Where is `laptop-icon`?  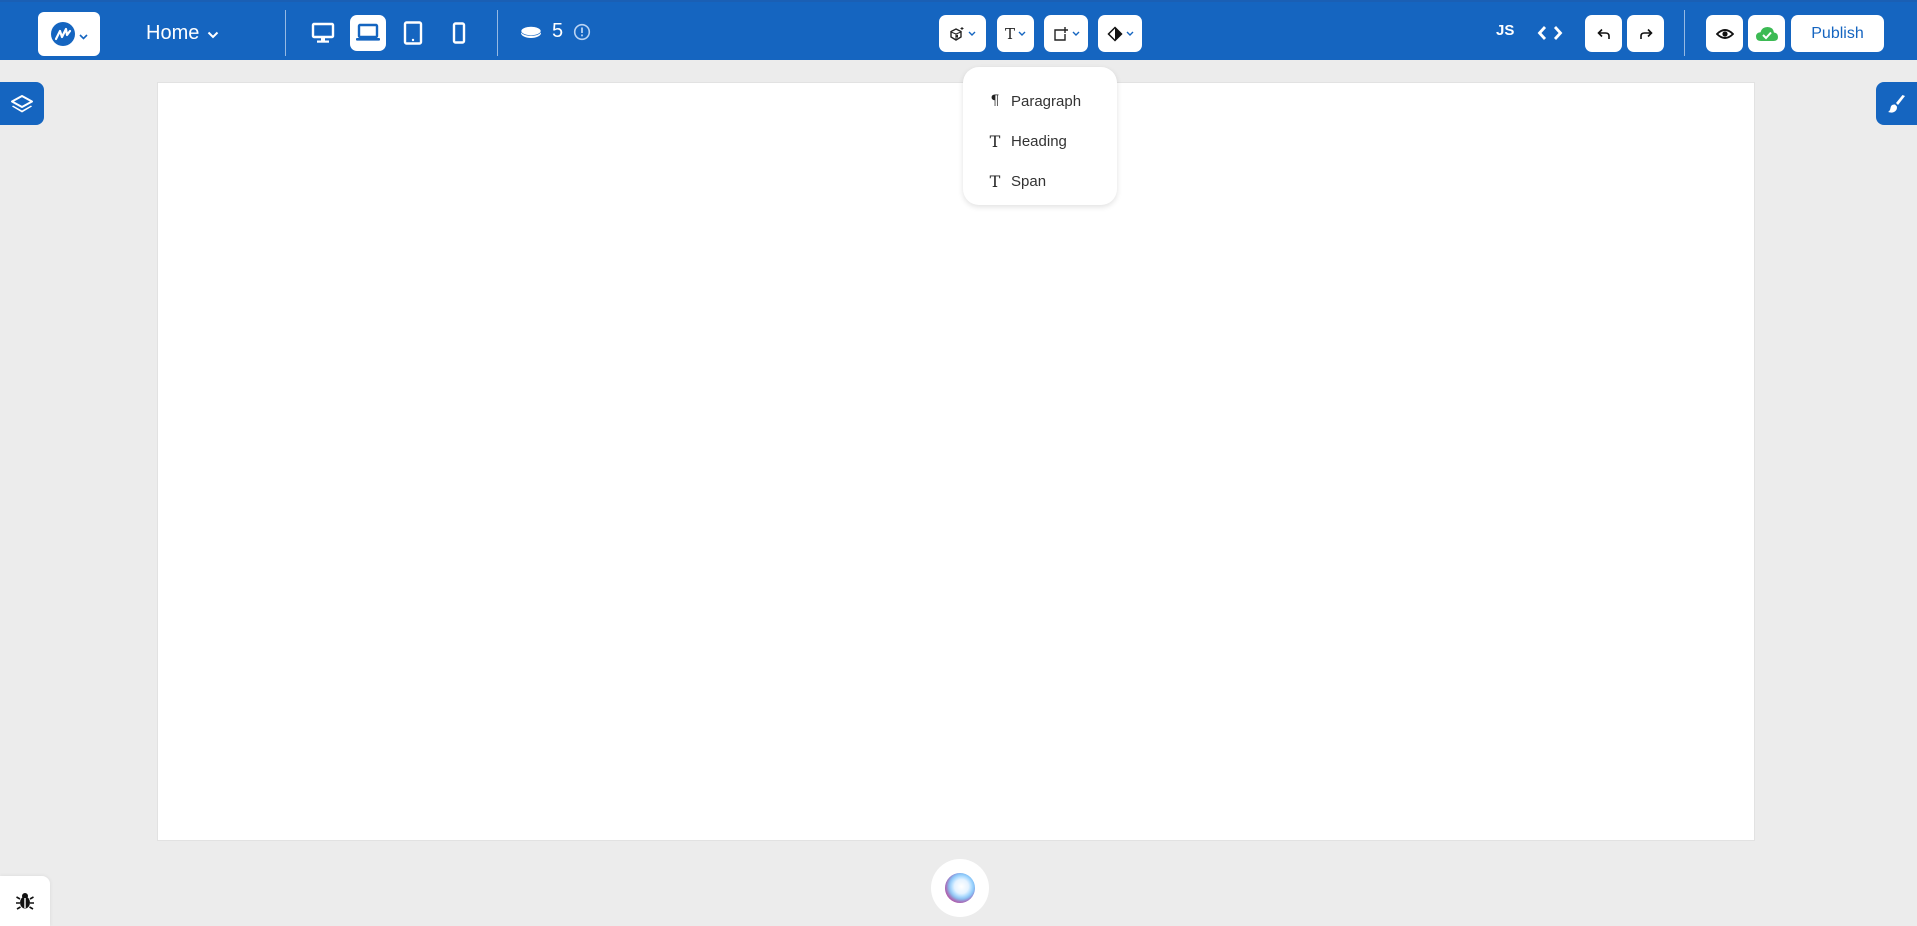 laptop-icon is located at coordinates (368, 32).